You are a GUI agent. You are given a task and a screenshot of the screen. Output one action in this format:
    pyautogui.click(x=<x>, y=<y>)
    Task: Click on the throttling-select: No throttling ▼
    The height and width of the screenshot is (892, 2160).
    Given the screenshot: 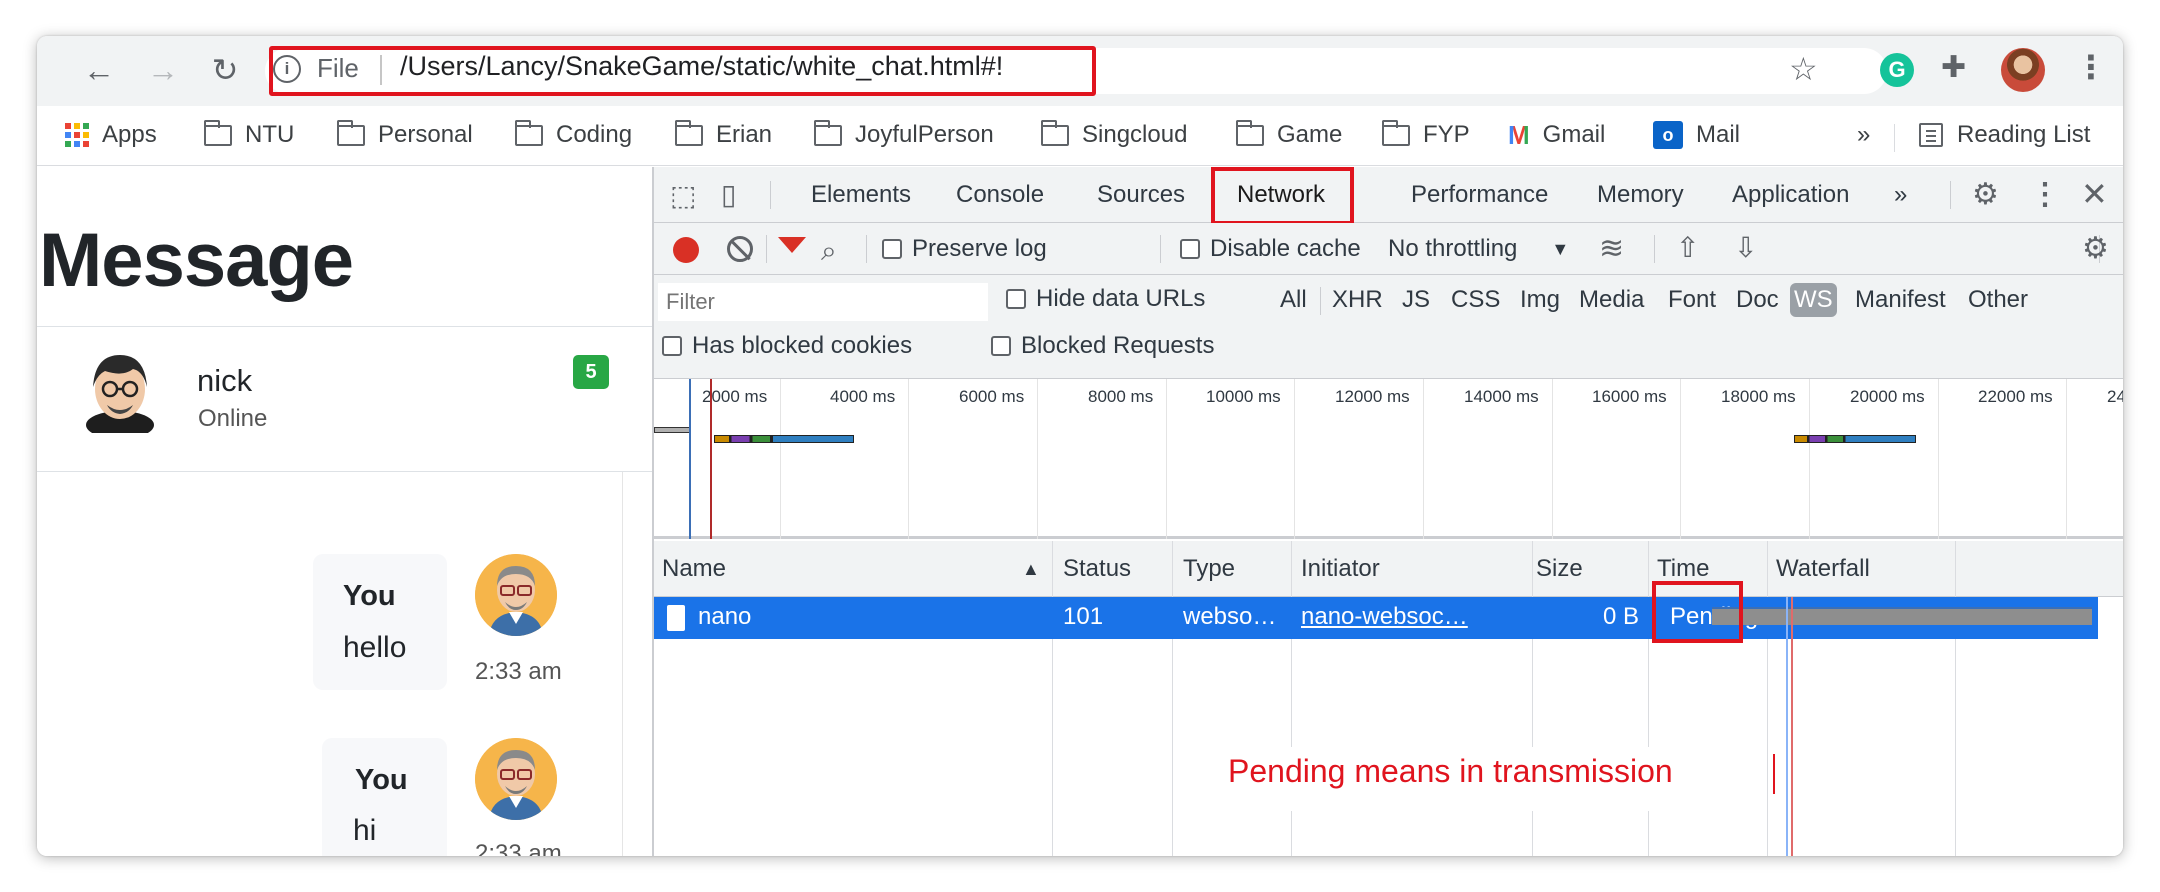 What is the action you would take?
    pyautogui.click(x=1478, y=249)
    